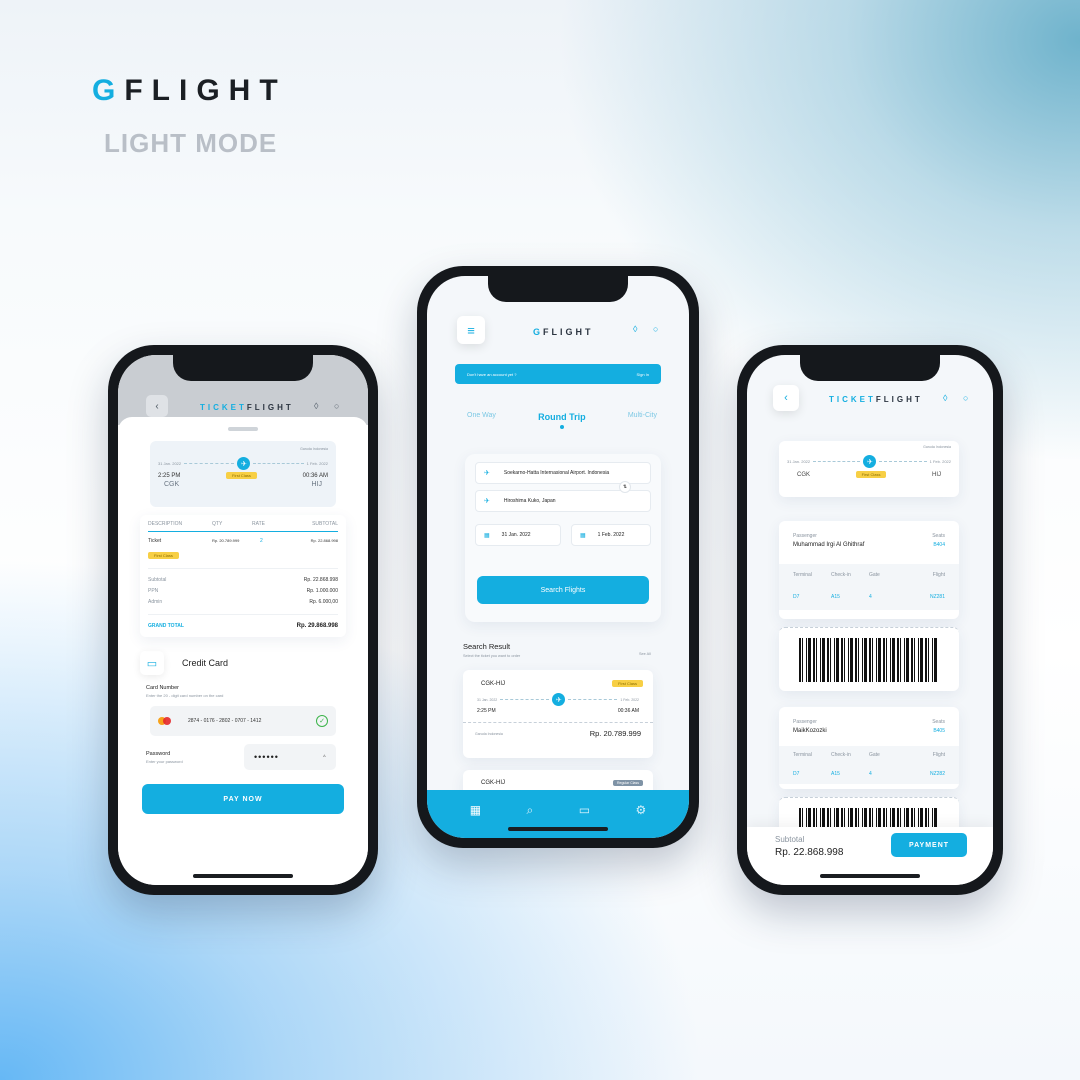  What do you see at coordinates (314, 449) in the screenshot?
I see `airline-name: Garuda Indonesia` at bounding box center [314, 449].